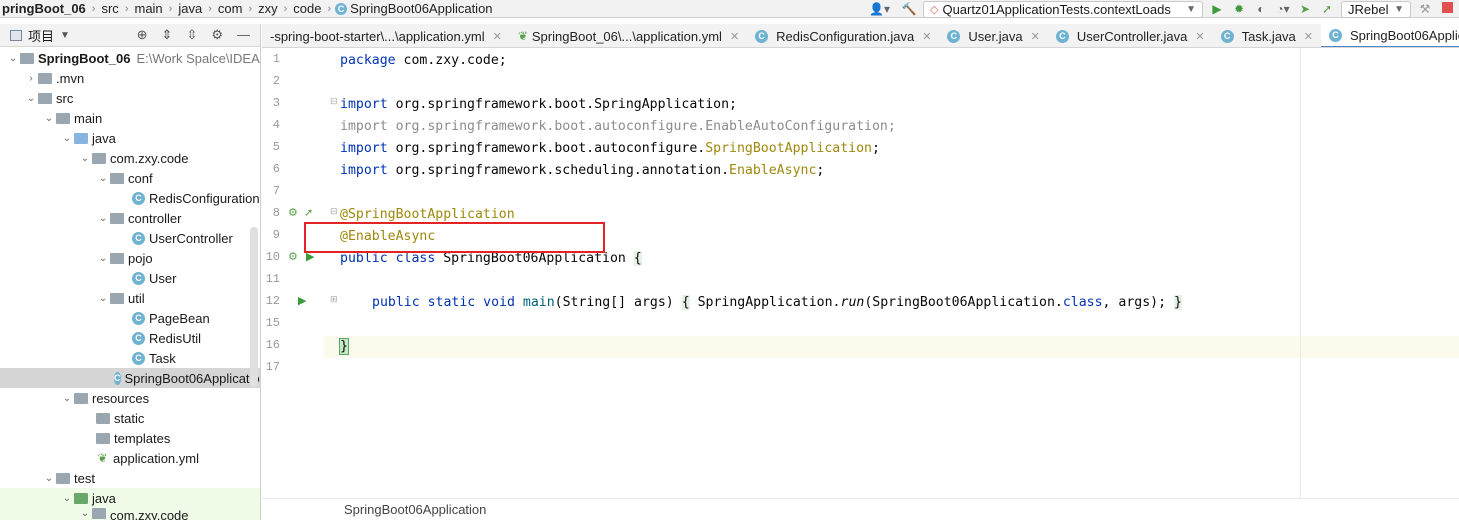 The image size is (1459, 520). I want to click on stop-icon, so click(1447, 9).